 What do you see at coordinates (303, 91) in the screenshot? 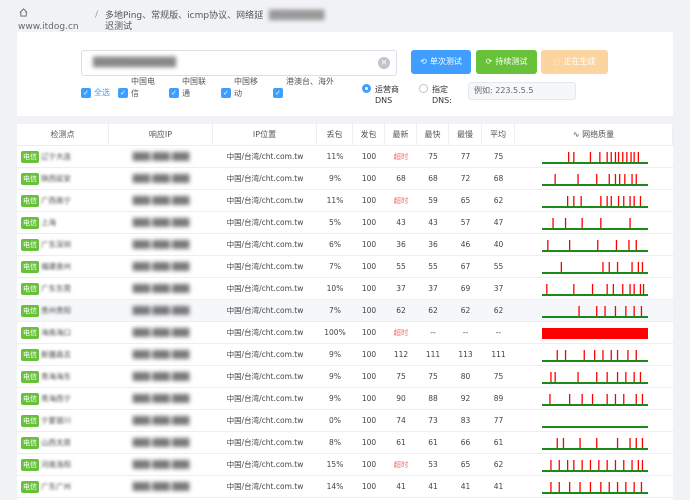
I see `checkbox-overseas: ✓ 港澳台、海外` at bounding box center [303, 91].